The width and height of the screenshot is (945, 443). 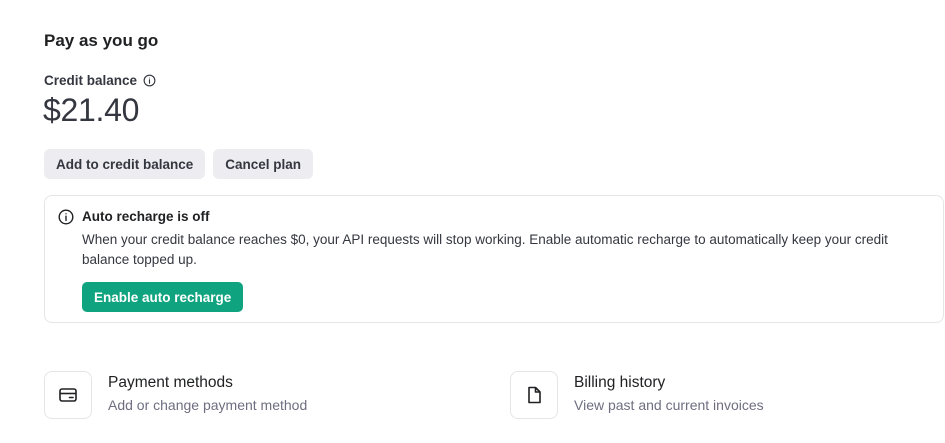 I want to click on credit-balance-amount: $21.40, so click(x=91, y=110).